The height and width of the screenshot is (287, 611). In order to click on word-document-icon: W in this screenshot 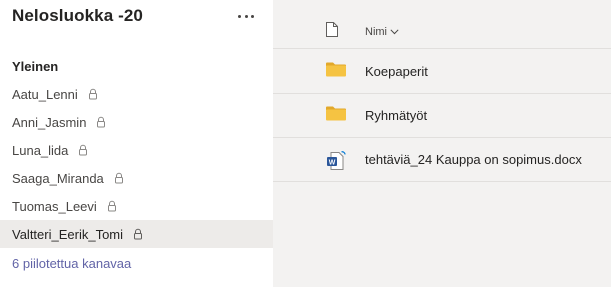, I will do `click(336, 160)`.